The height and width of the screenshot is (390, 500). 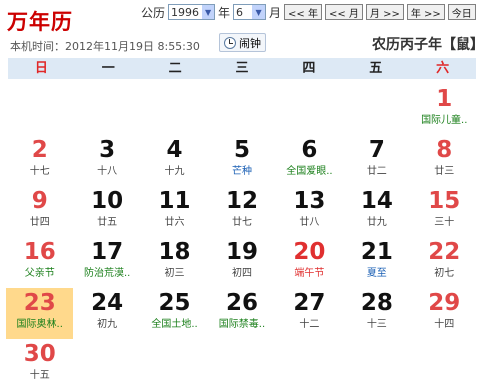 What do you see at coordinates (241, 273) in the screenshot?
I see `lunar-day-label: 初四` at bounding box center [241, 273].